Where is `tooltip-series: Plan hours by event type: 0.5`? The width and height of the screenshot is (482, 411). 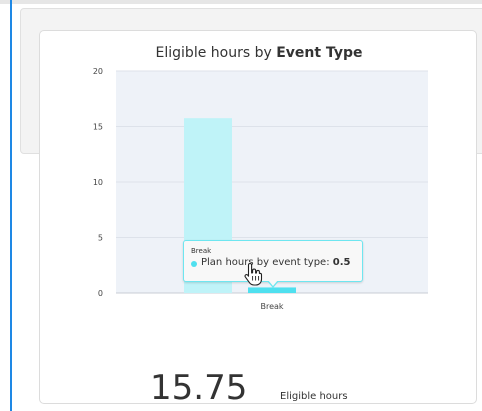
tooltip-series: Plan hours by event type: 0.5 is located at coordinates (275, 262).